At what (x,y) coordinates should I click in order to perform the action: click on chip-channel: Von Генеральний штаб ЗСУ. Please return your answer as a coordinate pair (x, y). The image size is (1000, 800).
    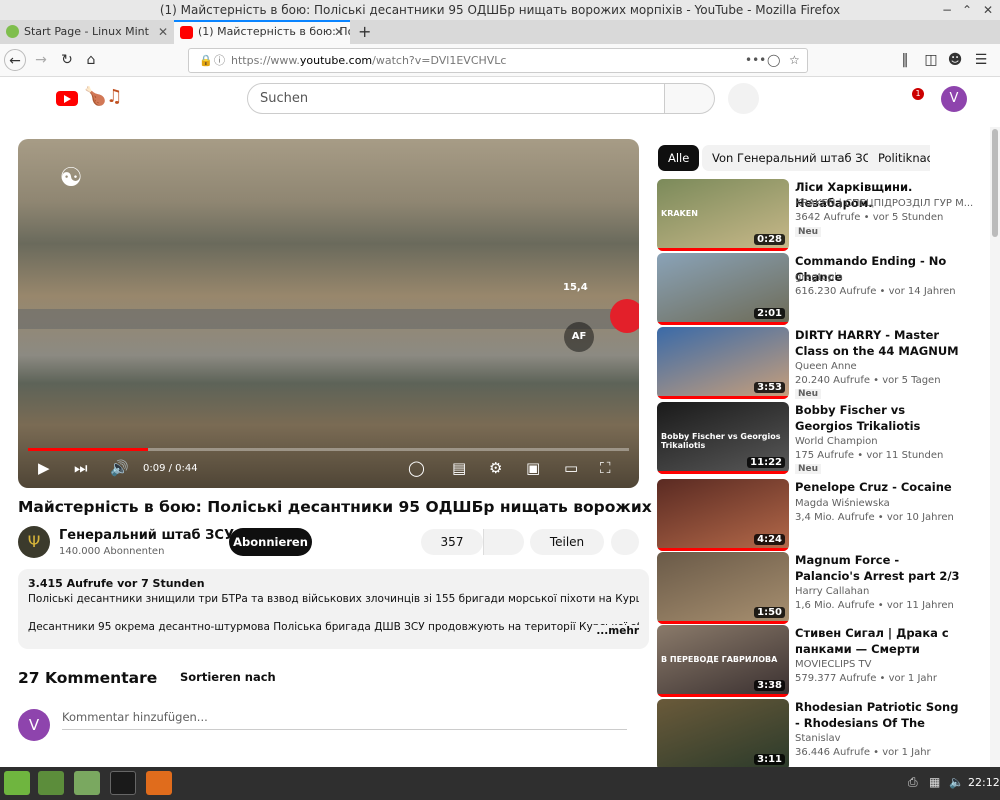
    Looking at the image, I should click on (795, 158).